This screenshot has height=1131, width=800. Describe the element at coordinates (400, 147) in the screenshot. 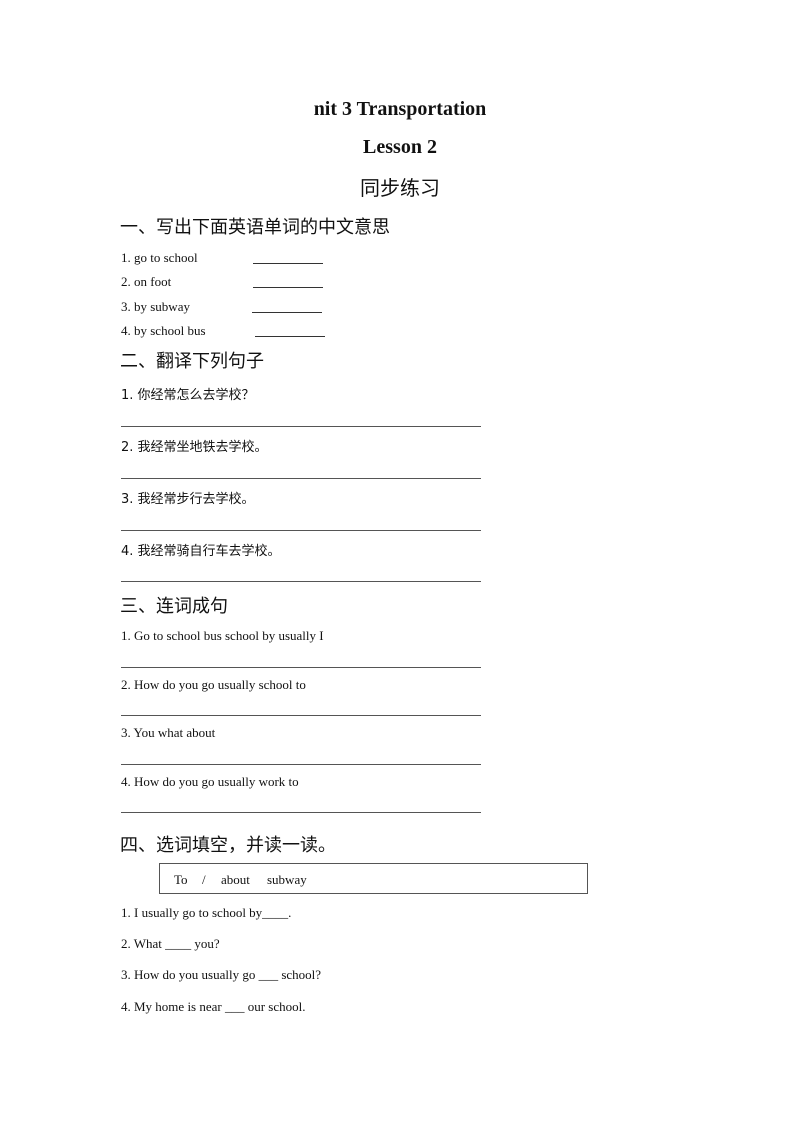

I see `lesson-title: Lesson 2` at that location.